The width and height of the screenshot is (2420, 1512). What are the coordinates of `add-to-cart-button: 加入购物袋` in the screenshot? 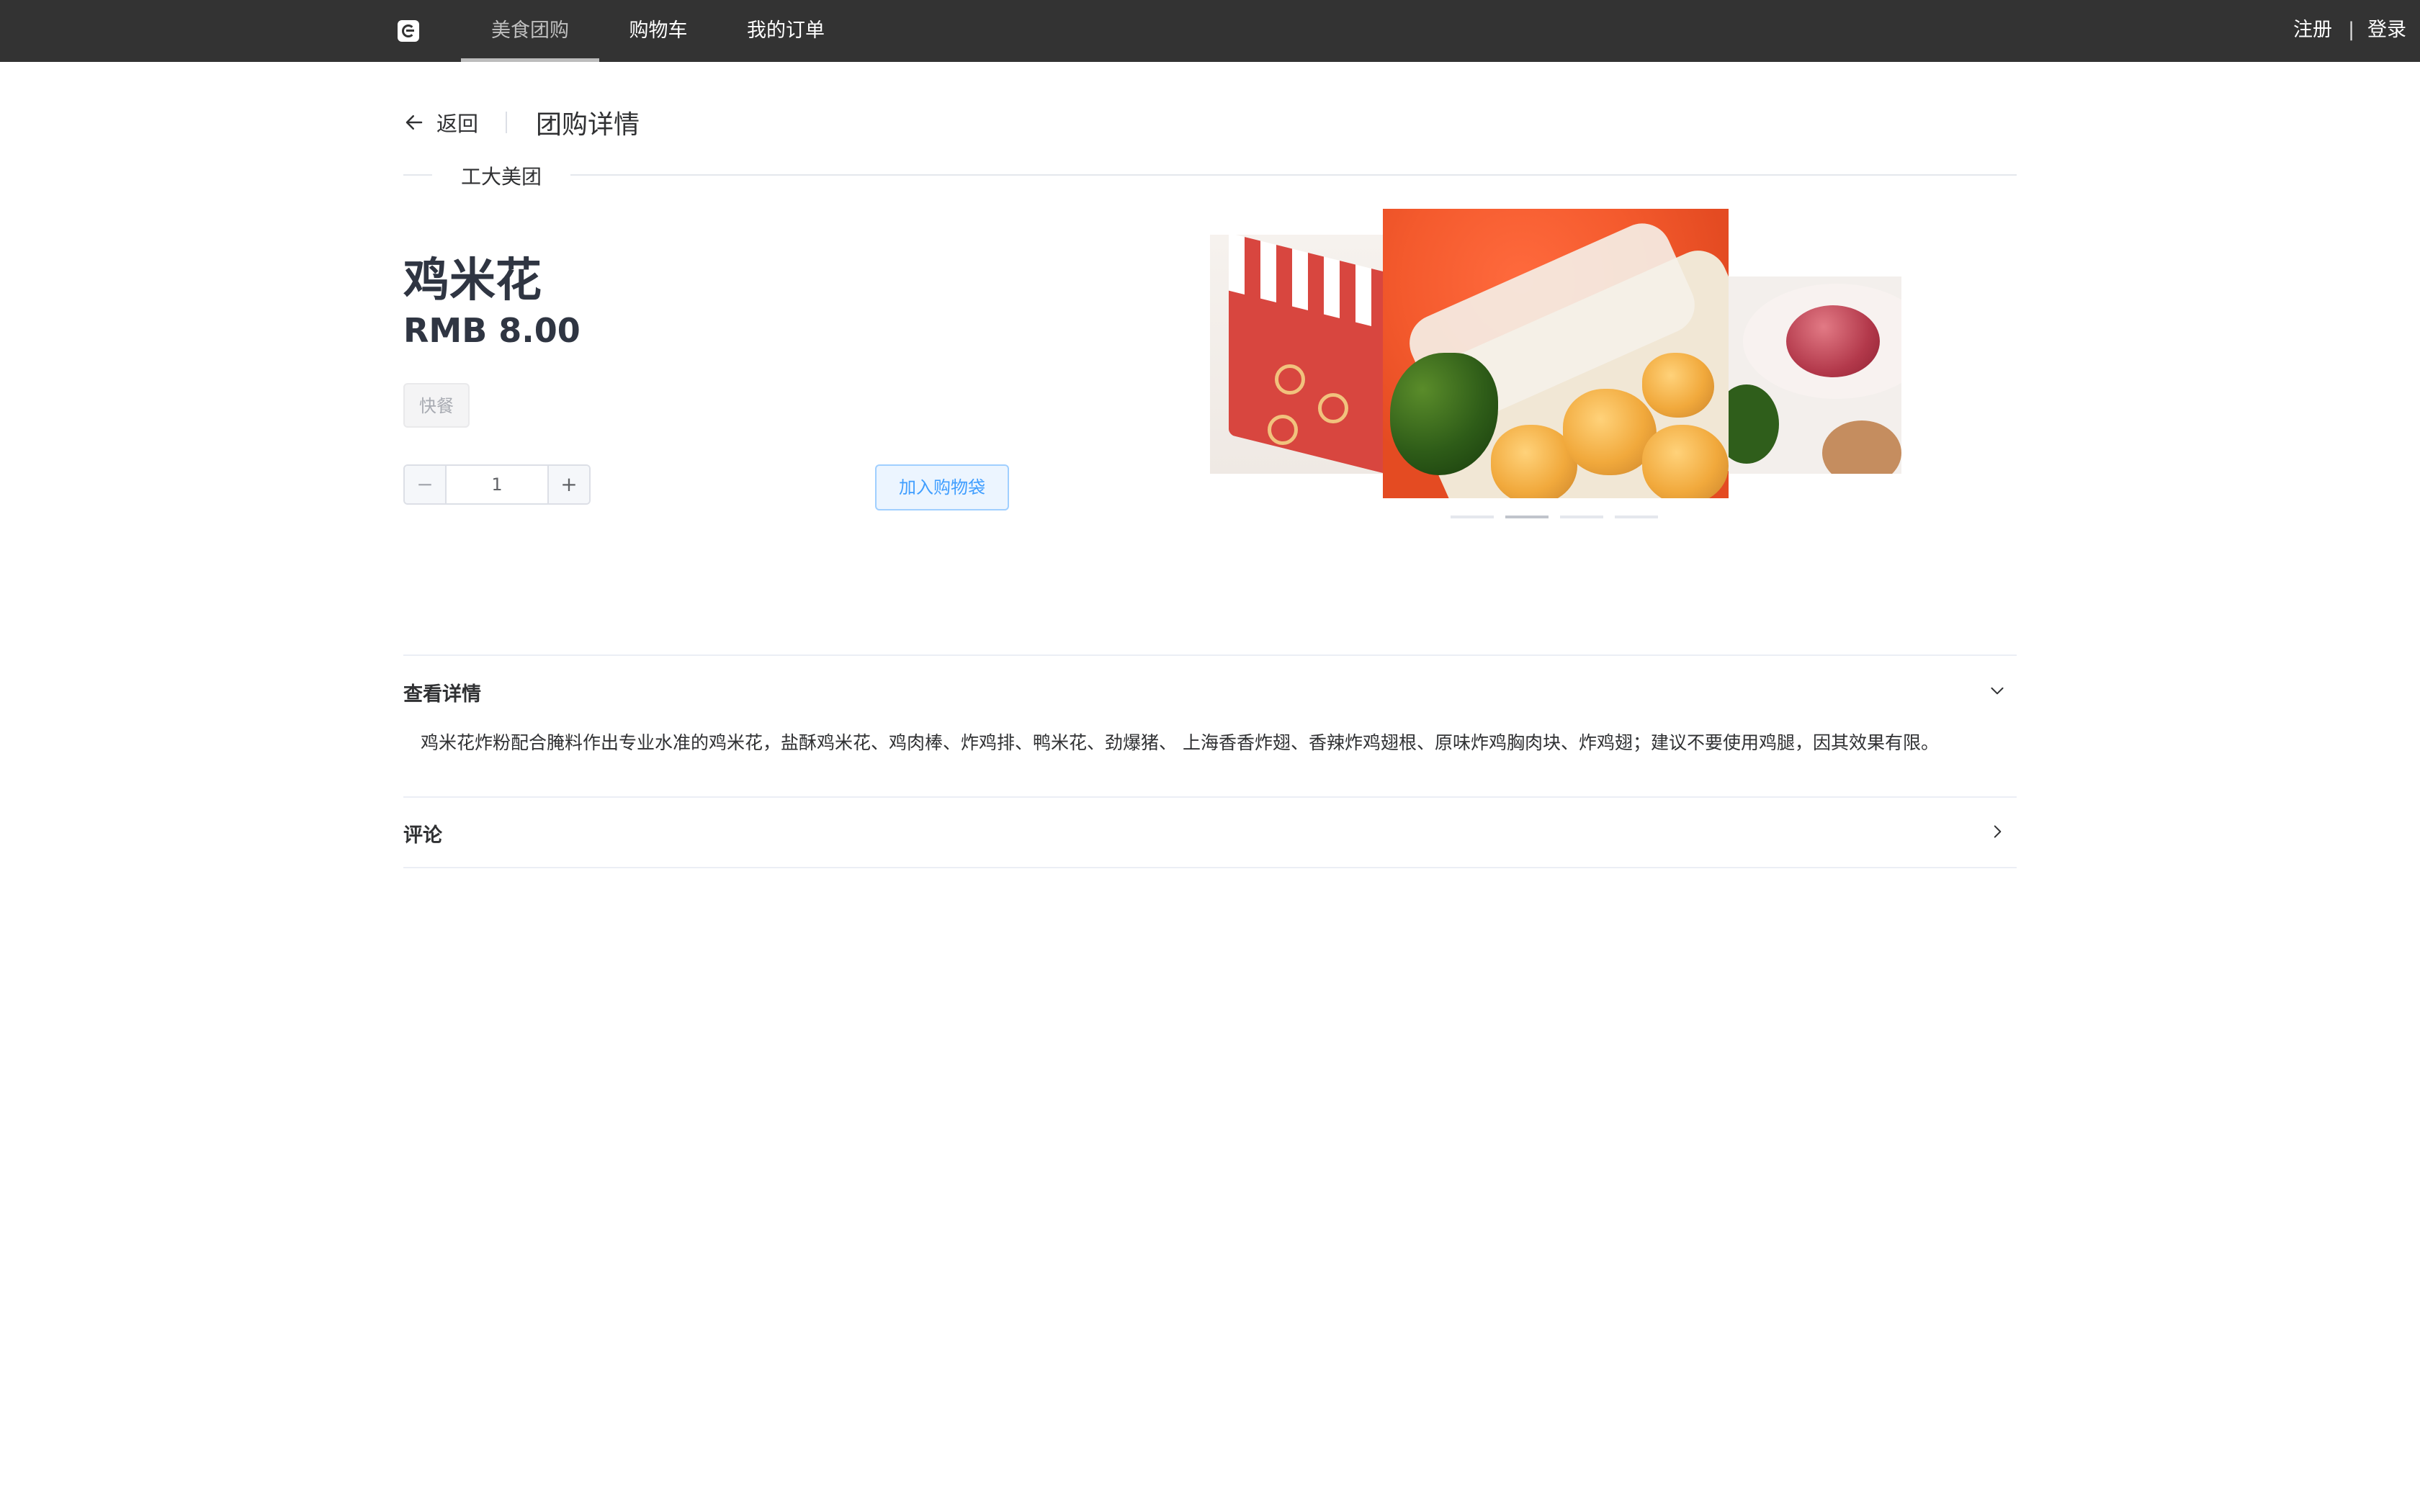 It's located at (942, 487).